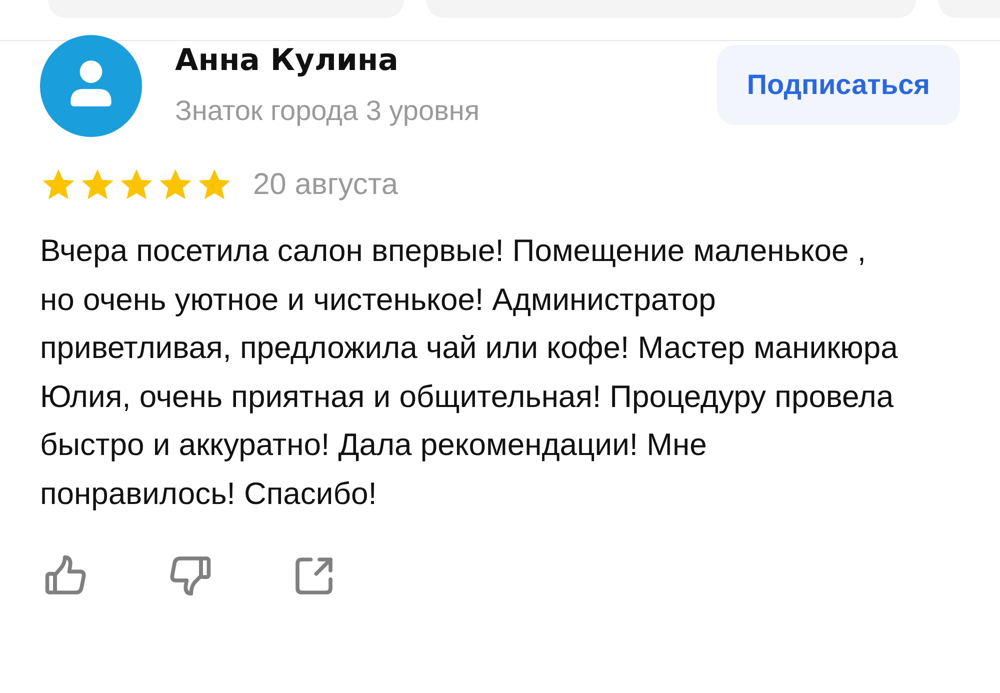  I want to click on avatar-icon, so click(91, 86).